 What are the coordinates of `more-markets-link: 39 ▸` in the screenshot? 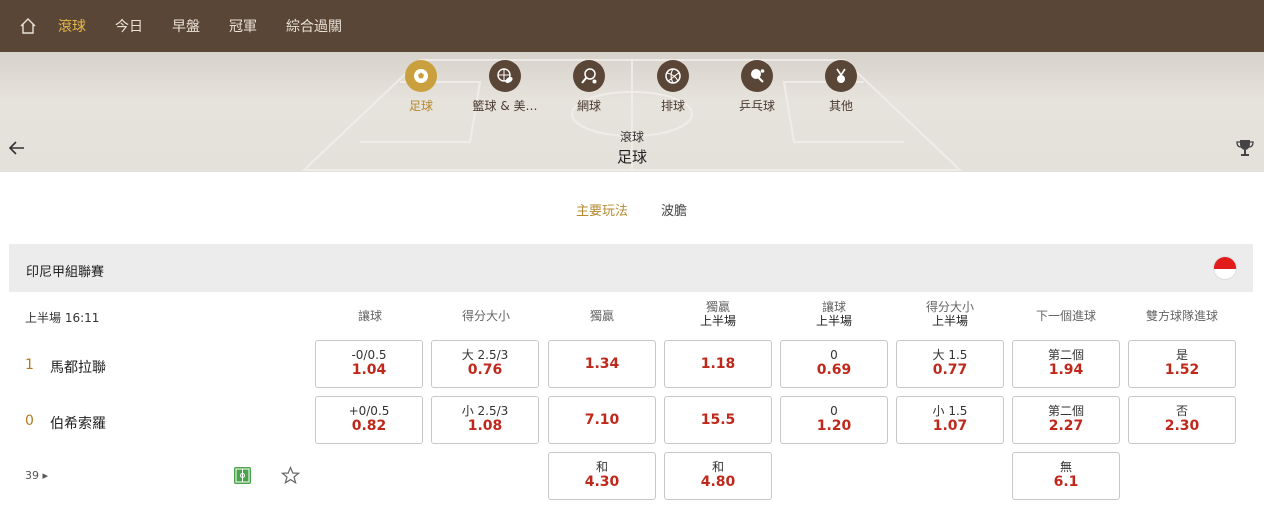 It's located at (36, 475).